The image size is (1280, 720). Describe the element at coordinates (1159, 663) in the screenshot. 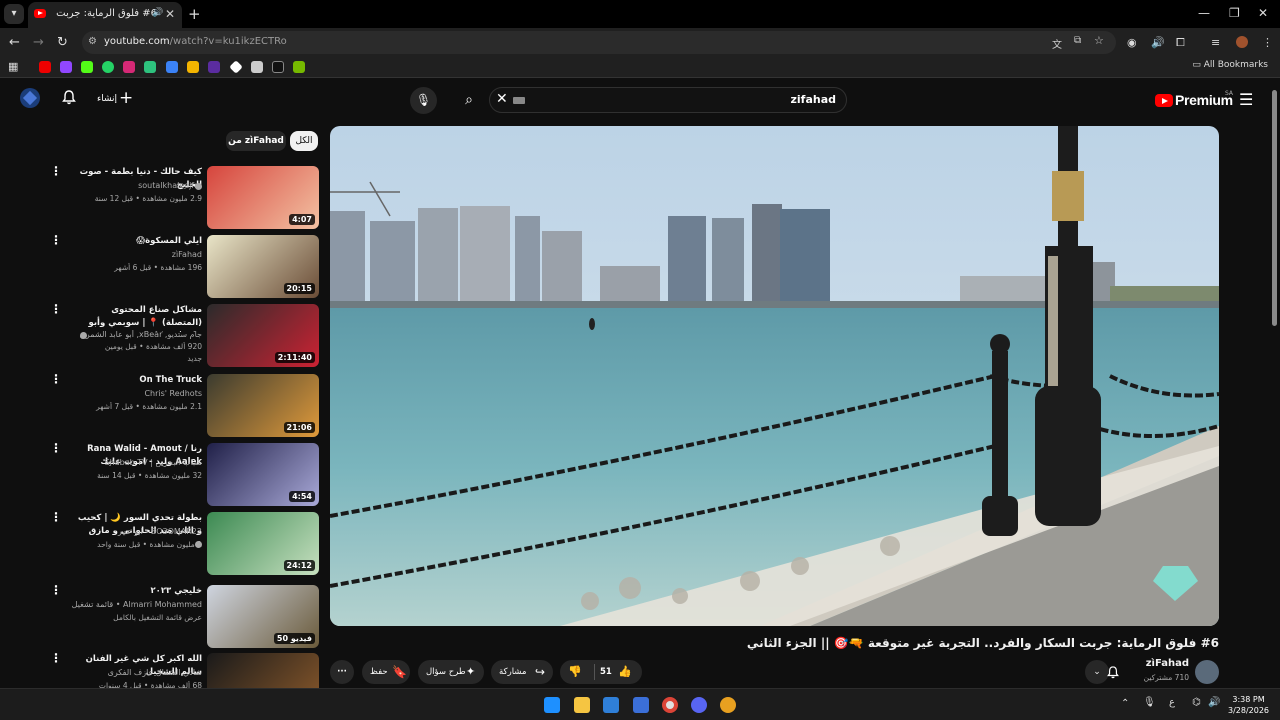

I see `channel-name: zìFahad` at that location.